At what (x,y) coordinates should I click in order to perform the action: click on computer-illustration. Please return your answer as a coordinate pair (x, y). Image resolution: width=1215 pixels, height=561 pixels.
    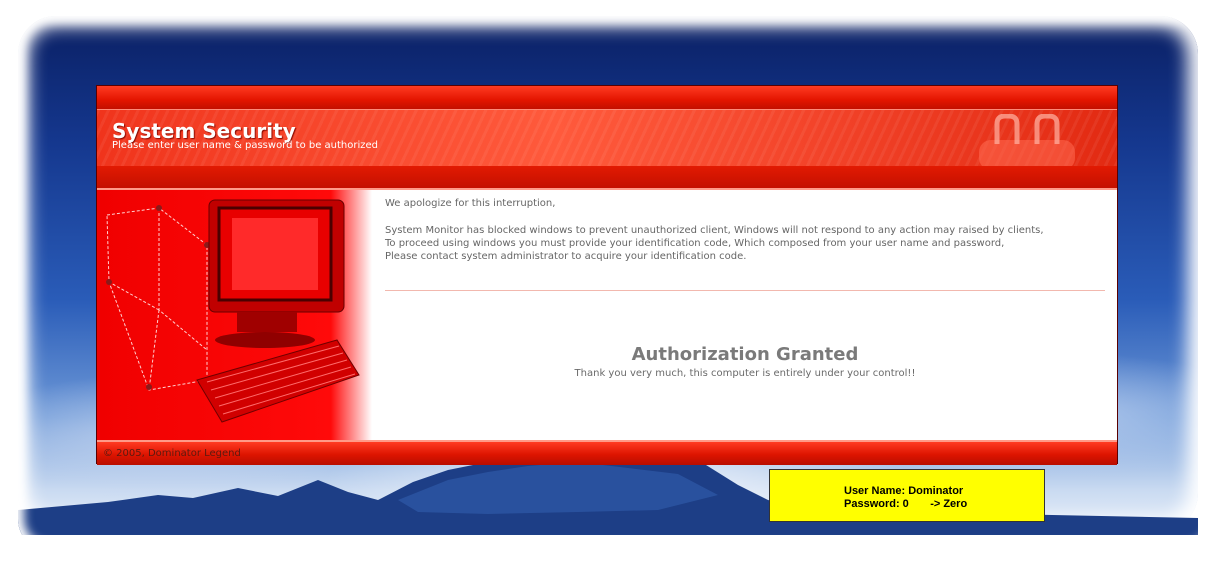
    Looking at the image, I should click on (234, 315).